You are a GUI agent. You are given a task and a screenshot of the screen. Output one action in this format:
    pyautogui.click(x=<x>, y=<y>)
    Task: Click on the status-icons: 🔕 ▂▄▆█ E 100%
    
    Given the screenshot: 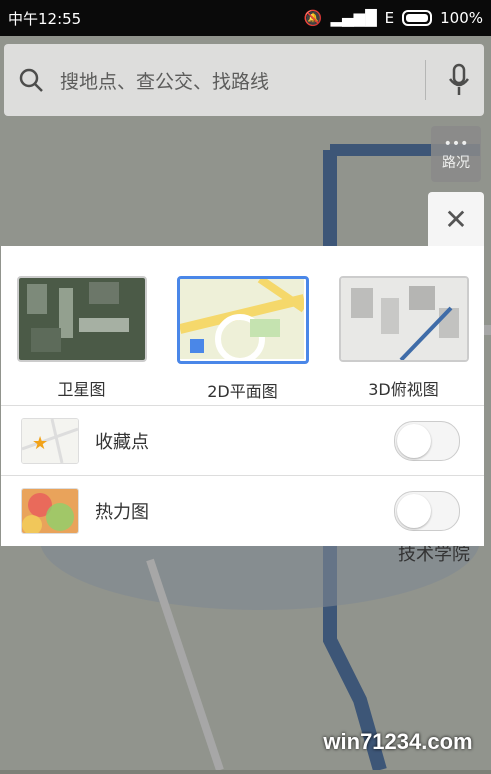 What is the action you would take?
    pyautogui.click(x=393, y=18)
    